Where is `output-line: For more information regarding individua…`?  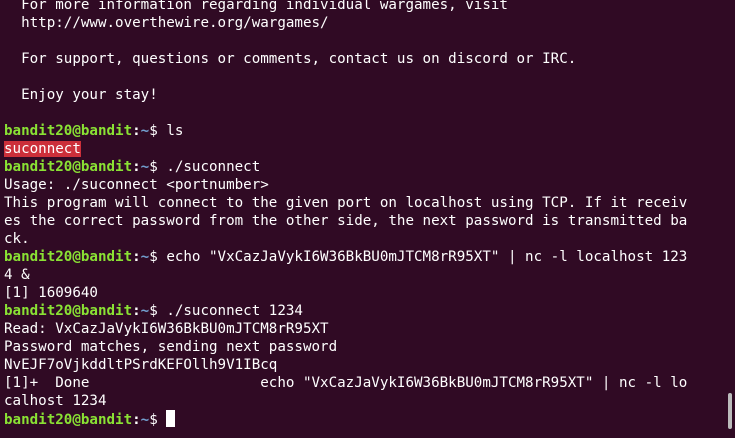
output-line: For more information regarding individua… is located at coordinates (256, 6).